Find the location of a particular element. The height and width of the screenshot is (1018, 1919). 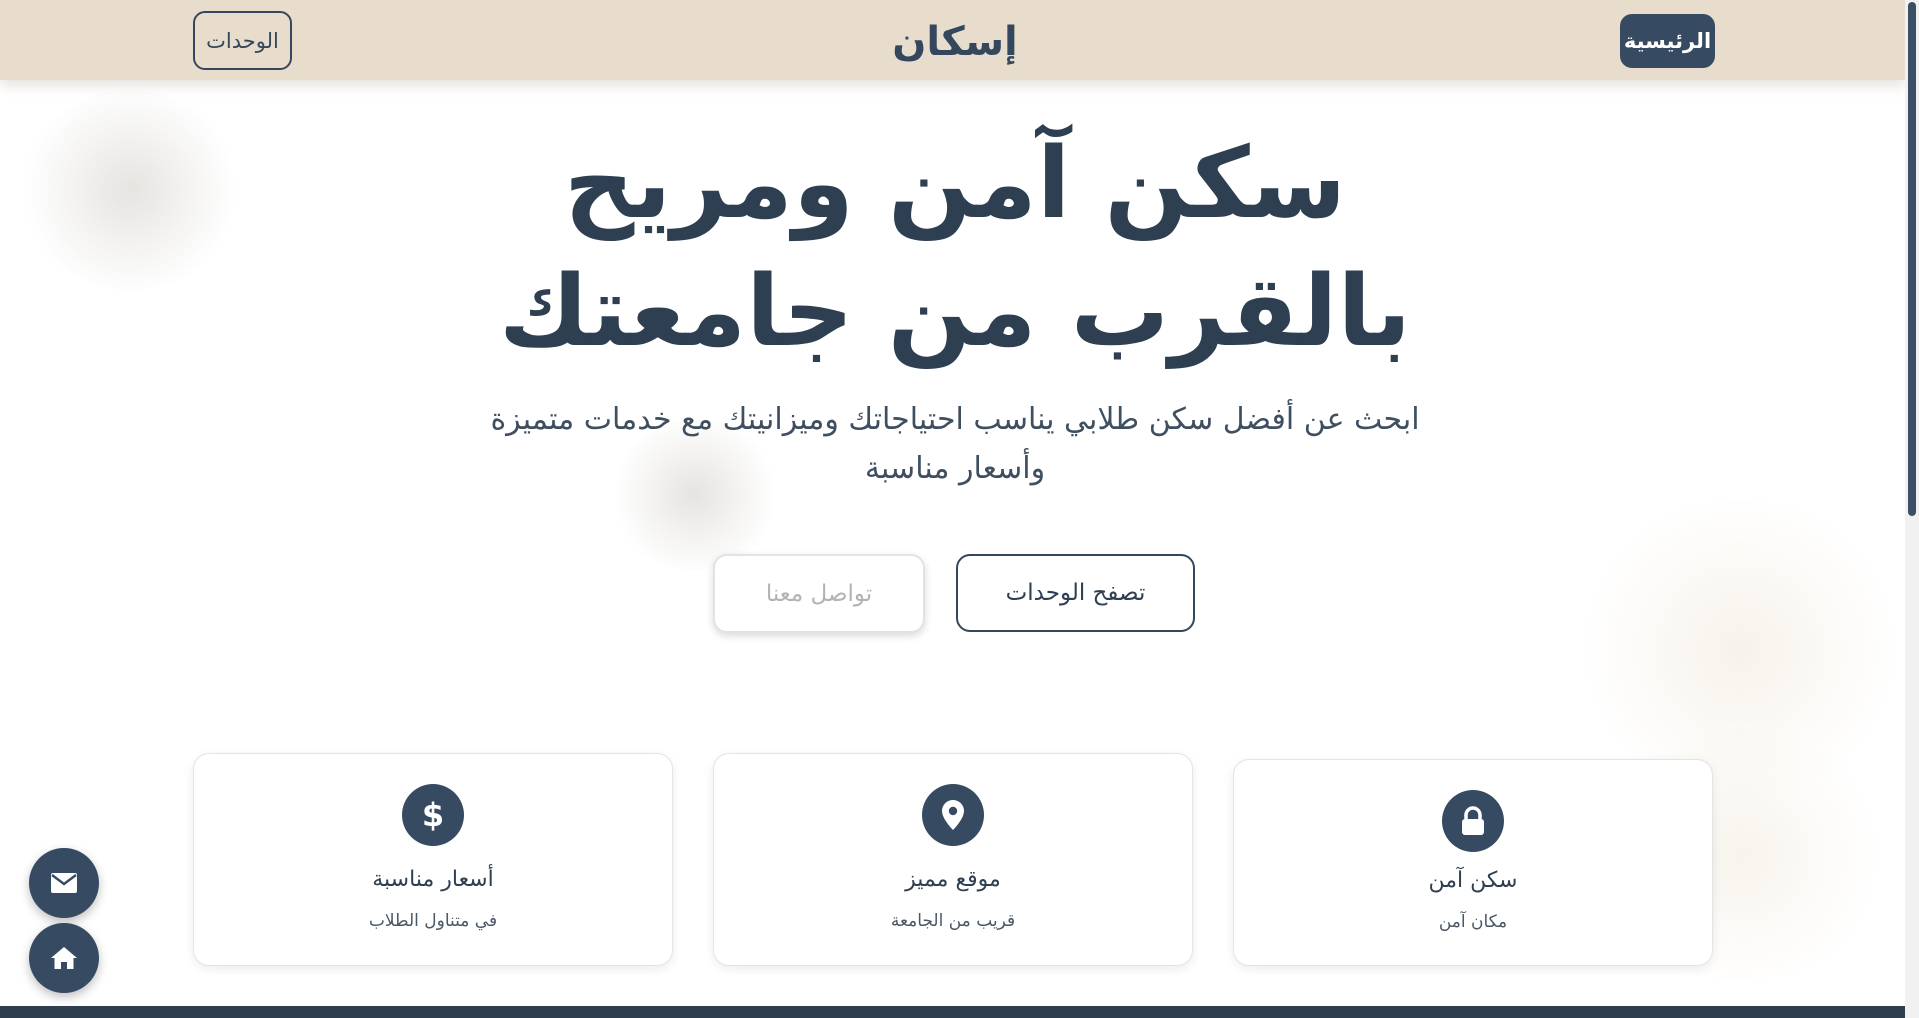

feature-description: قريب من الجامعة is located at coordinates (953, 921).